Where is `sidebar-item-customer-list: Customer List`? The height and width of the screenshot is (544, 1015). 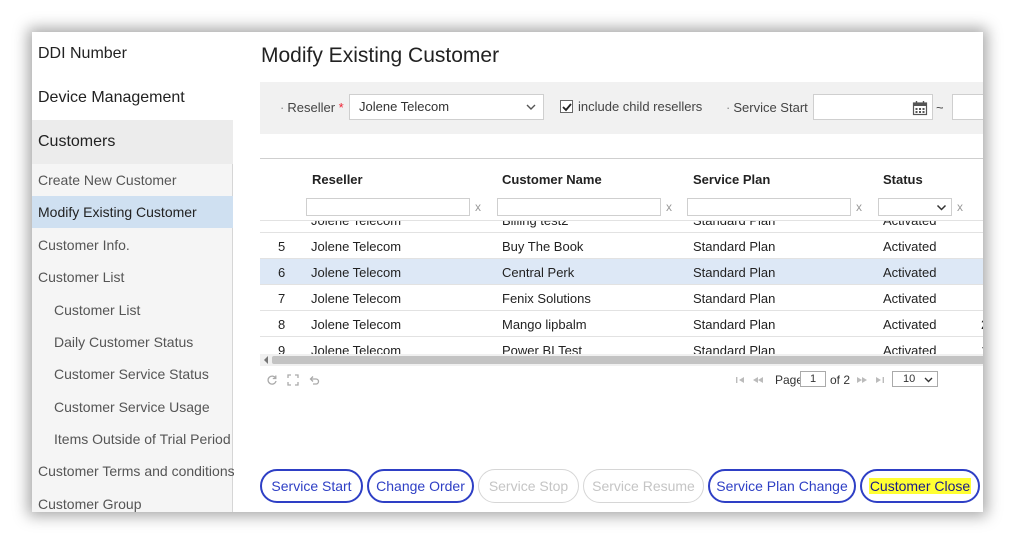
sidebar-item-customer-list: Customer List is located at coordinates (132, 310).